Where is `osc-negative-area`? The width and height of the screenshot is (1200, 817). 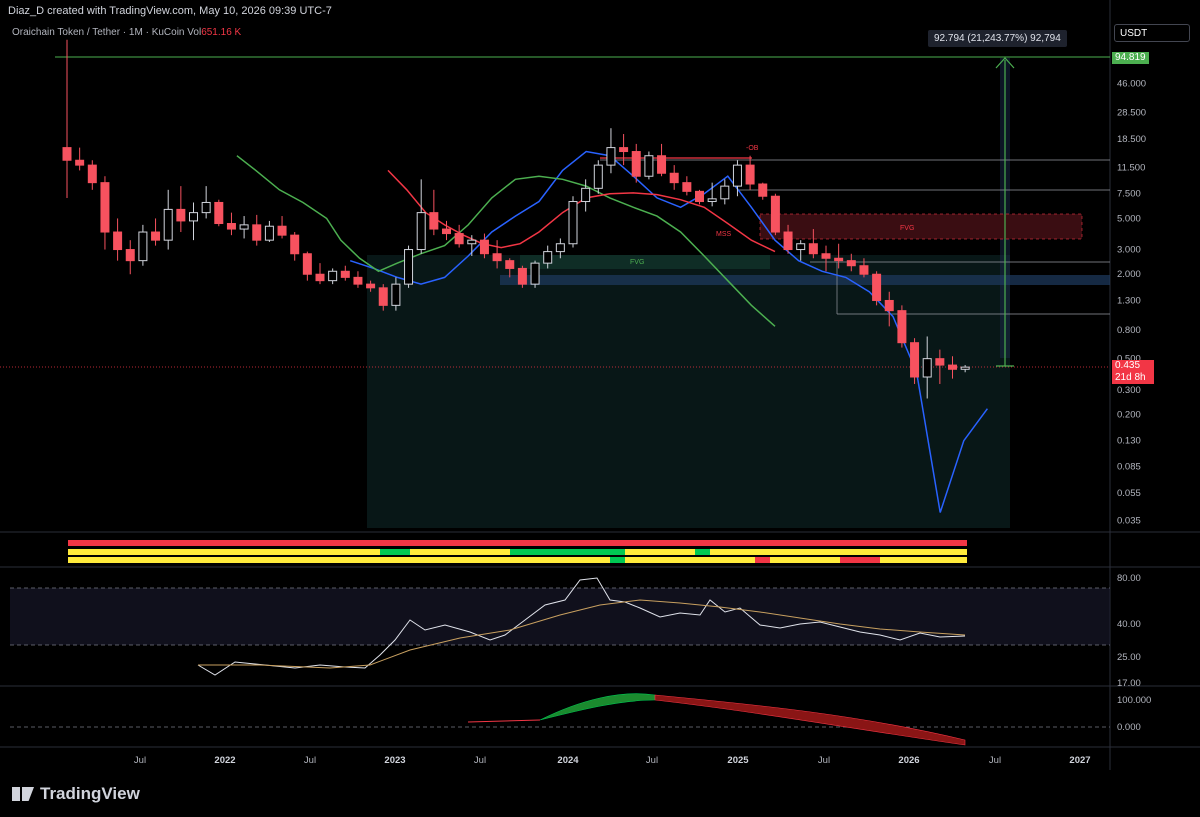 osc-negative-area is located at coordinates (810, 720).